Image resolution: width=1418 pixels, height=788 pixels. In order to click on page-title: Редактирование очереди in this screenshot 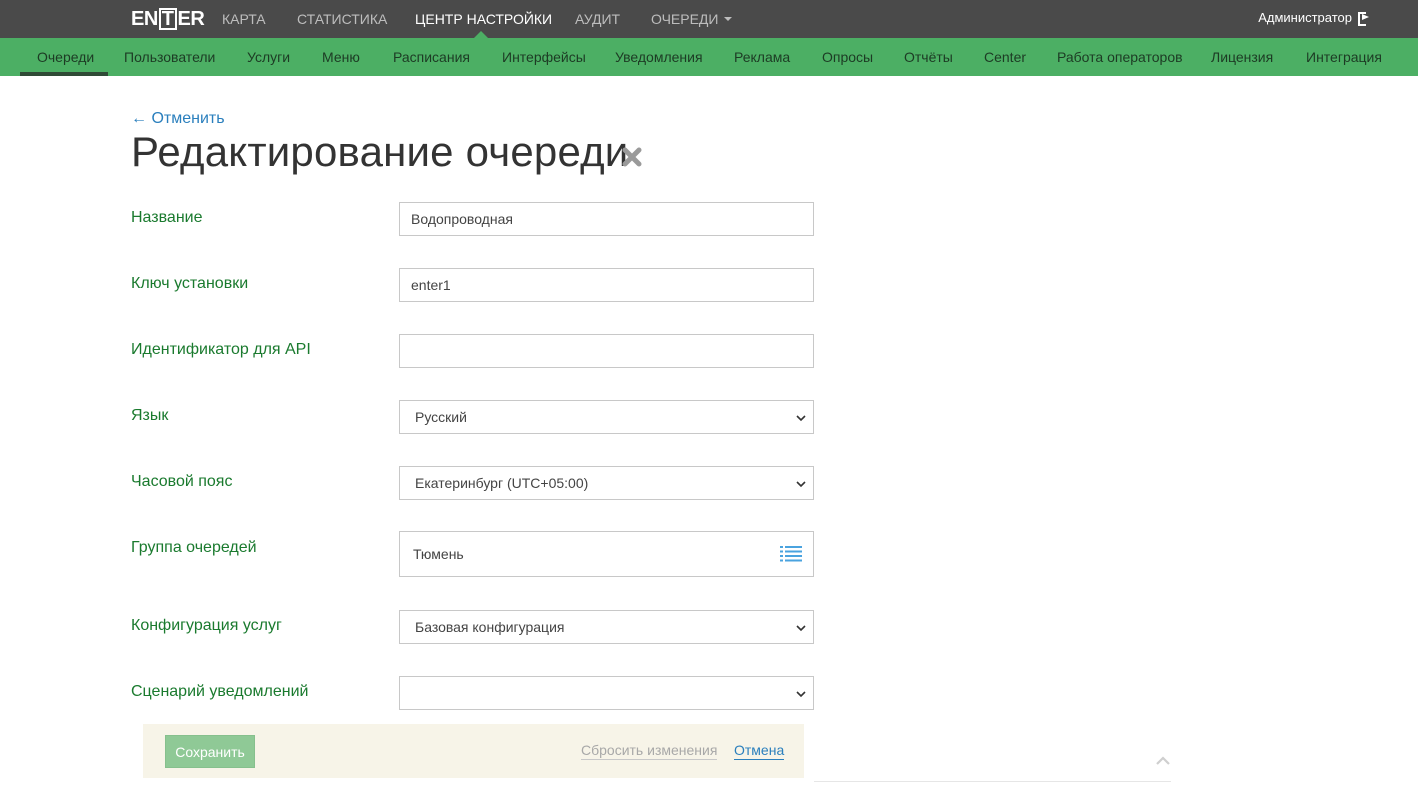, I will do `click(380, 151)`.